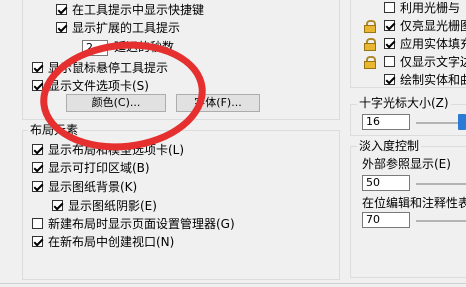  Describe the element at coordinates (54, 130) in the screenshot. I see `layout-elements-title: 布局元素` at that location.